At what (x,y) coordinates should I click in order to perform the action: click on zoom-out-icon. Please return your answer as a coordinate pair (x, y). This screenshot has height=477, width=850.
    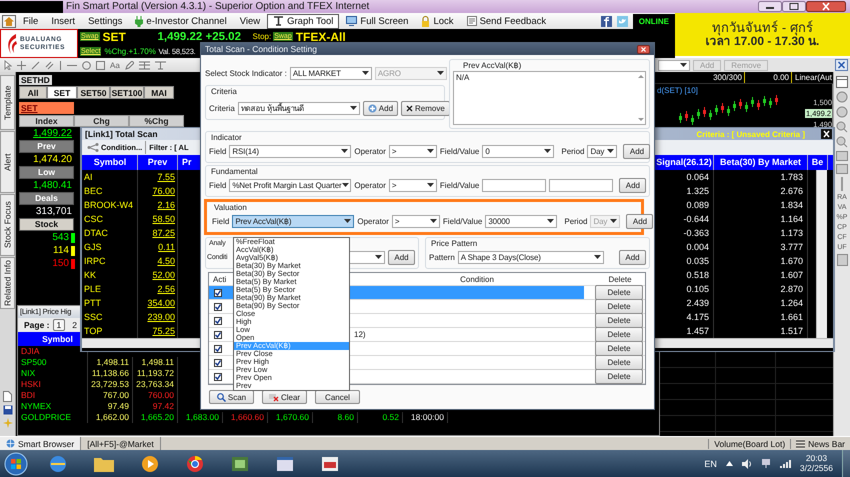
    Looking at the image, I should click on (842, 142).